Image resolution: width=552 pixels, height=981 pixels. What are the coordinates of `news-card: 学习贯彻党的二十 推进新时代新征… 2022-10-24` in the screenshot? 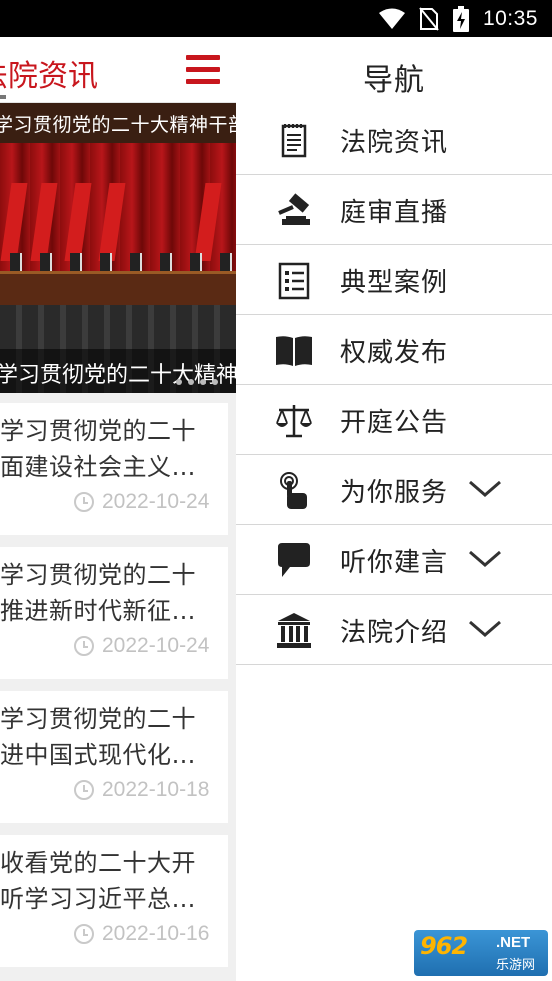 It's located at (114, 613).